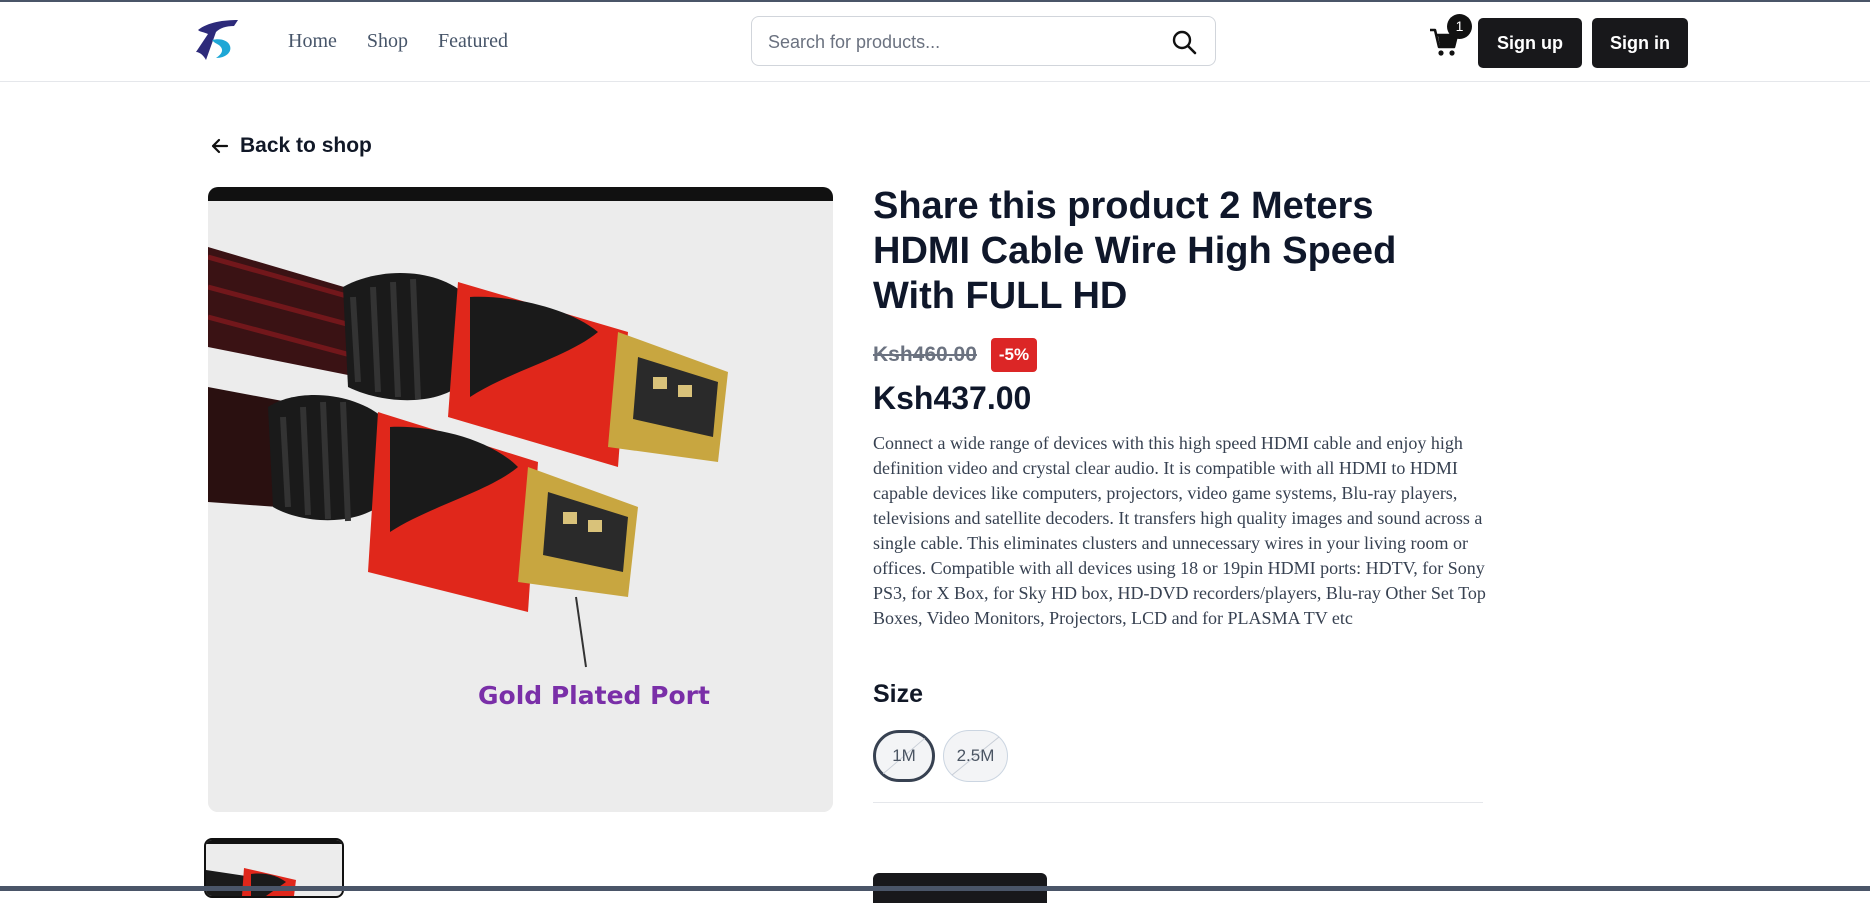 Image resolution: width=1870 pixels, height=903 pixels. Describe the element at coordinates (473, 41) in the screenshot. I see `nav-featured-link: Featured` at that location.